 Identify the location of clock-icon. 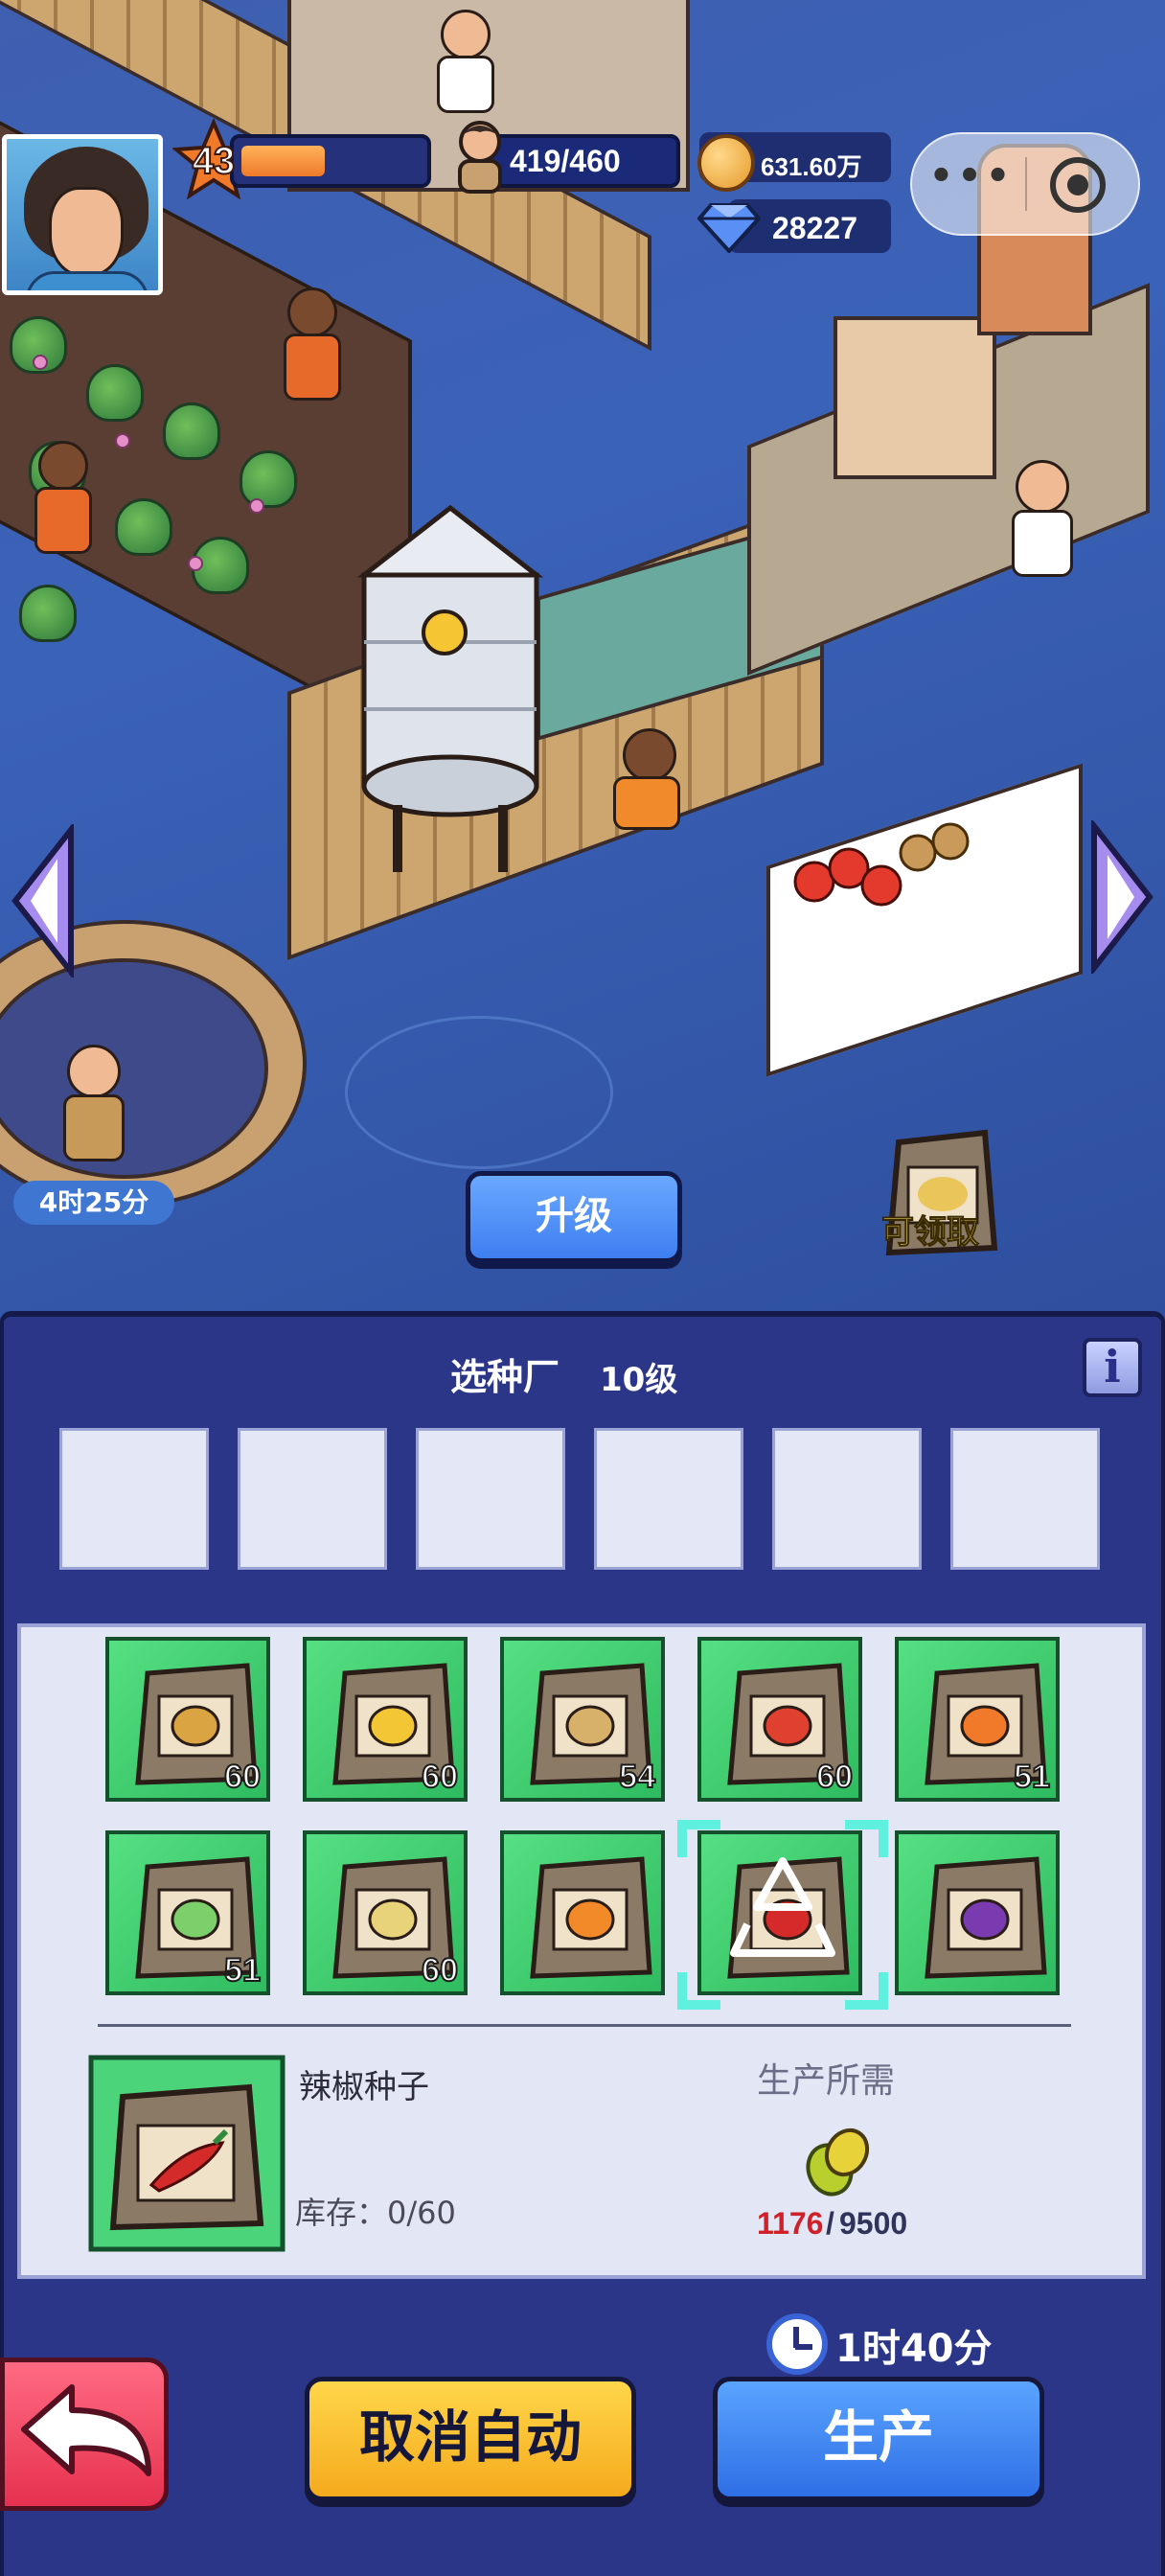
(797, 2344).